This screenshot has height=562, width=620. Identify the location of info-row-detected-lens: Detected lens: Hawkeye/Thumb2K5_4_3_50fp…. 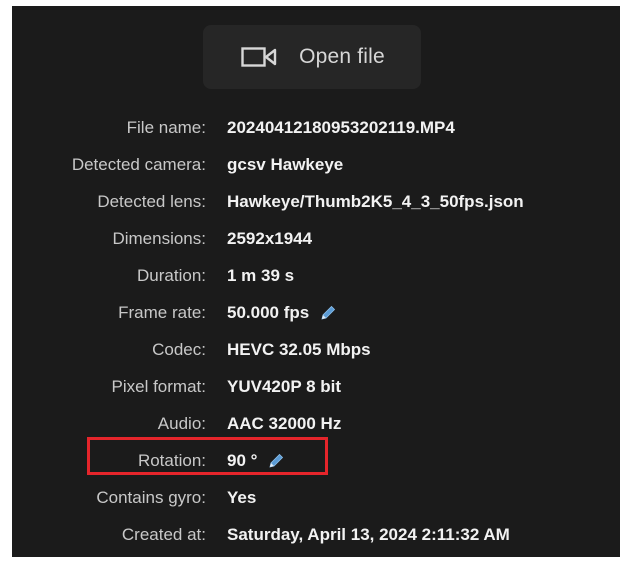
(316, 201).